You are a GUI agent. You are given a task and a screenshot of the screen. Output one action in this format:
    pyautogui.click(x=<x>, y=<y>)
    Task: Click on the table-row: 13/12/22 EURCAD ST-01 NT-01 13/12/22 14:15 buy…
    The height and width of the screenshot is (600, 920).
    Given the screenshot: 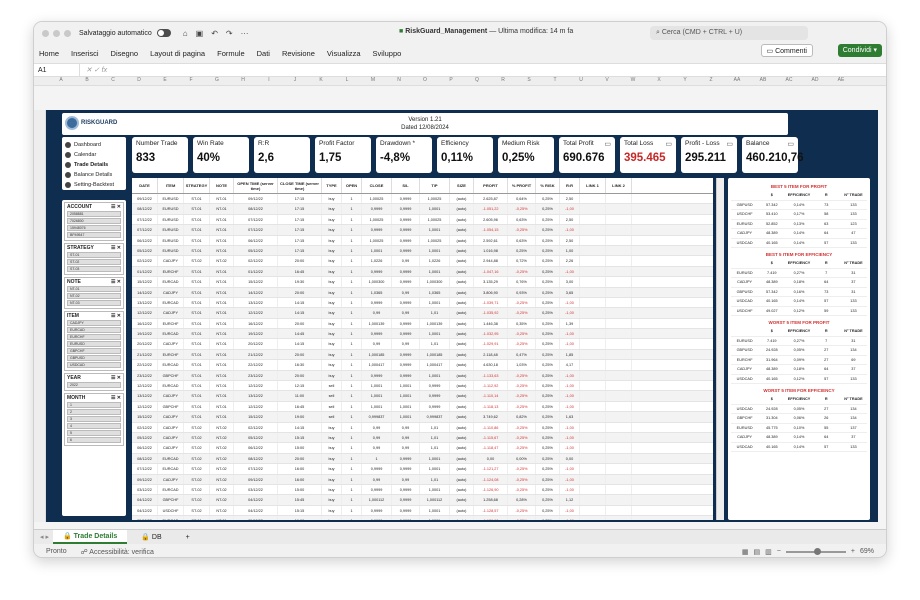 What is the action you would take?
    pyautogui.click(x=422, y=303)
    